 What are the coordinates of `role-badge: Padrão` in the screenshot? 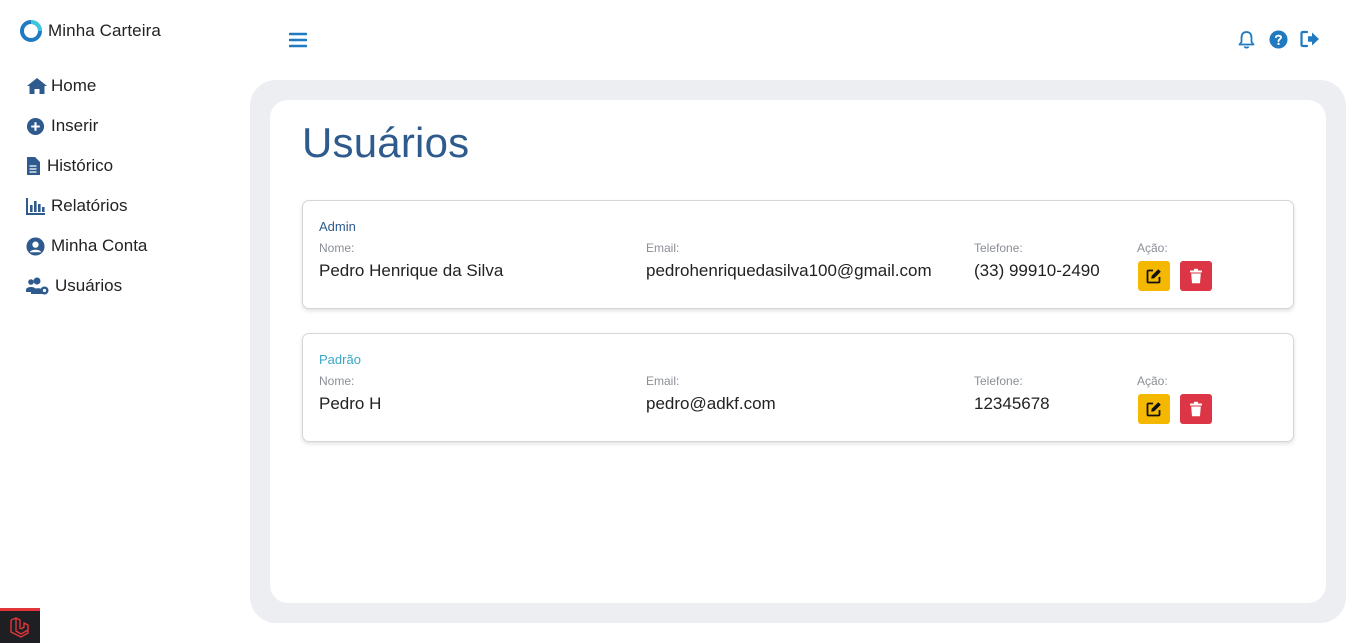 It's located at (340, 359).